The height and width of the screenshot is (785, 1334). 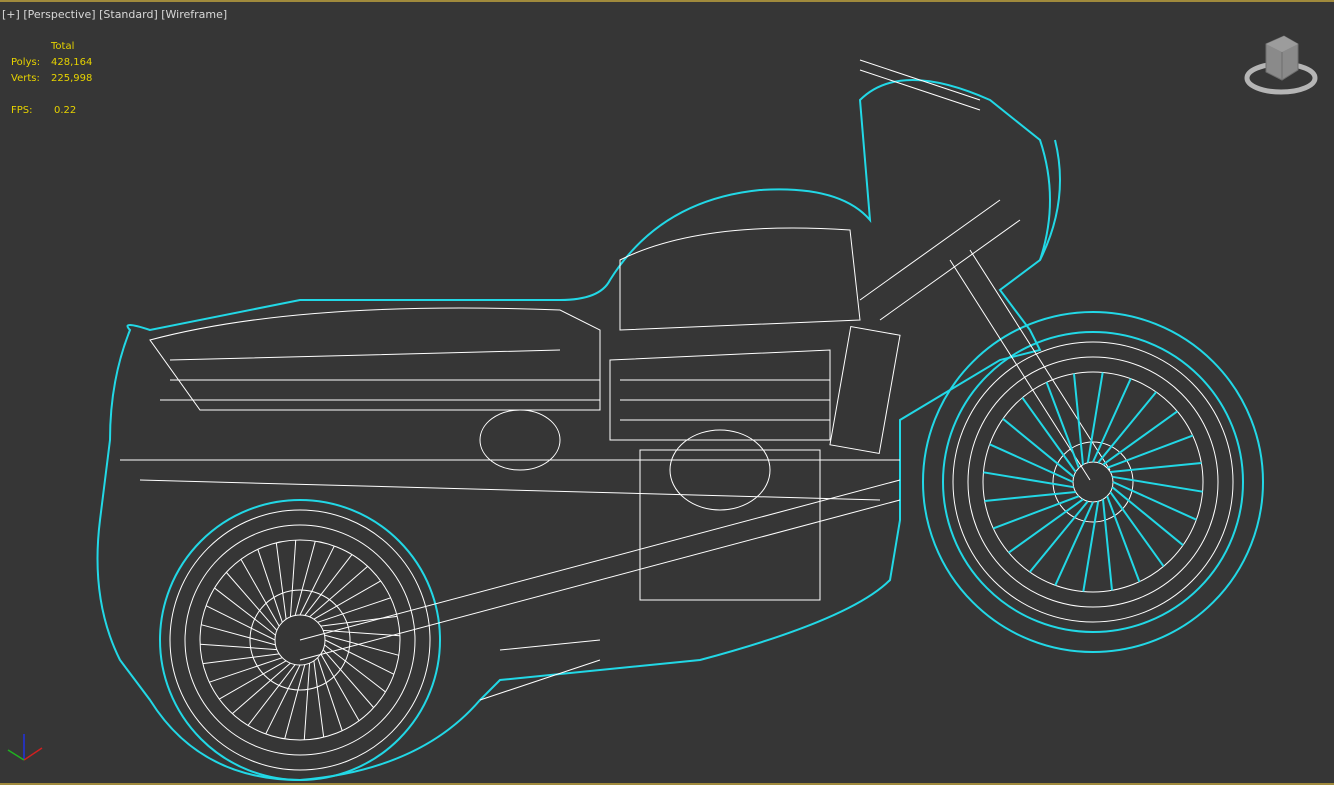 I want to click on axis-tripod-icon, so click(x=25, y=747).